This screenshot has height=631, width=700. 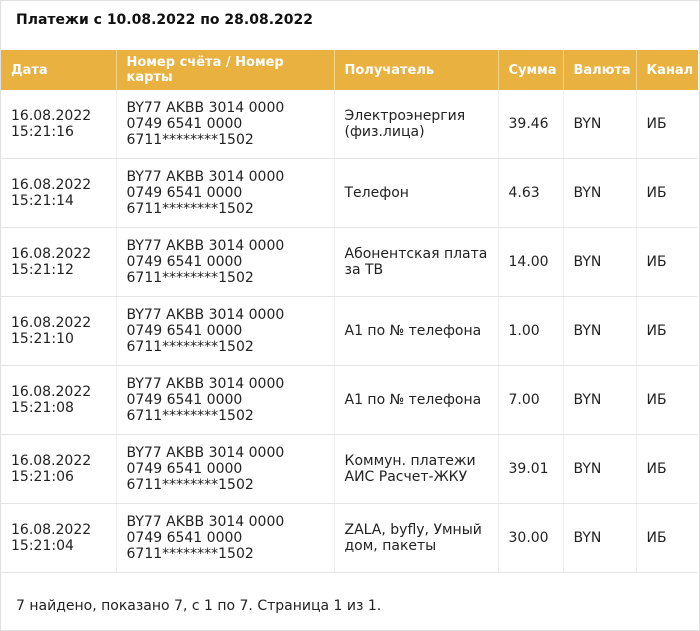 What do you see at coordinates (376, 193) in the screenshot?
I see `cell-recipient-text: Телефон` at bounding box center [376, 193].